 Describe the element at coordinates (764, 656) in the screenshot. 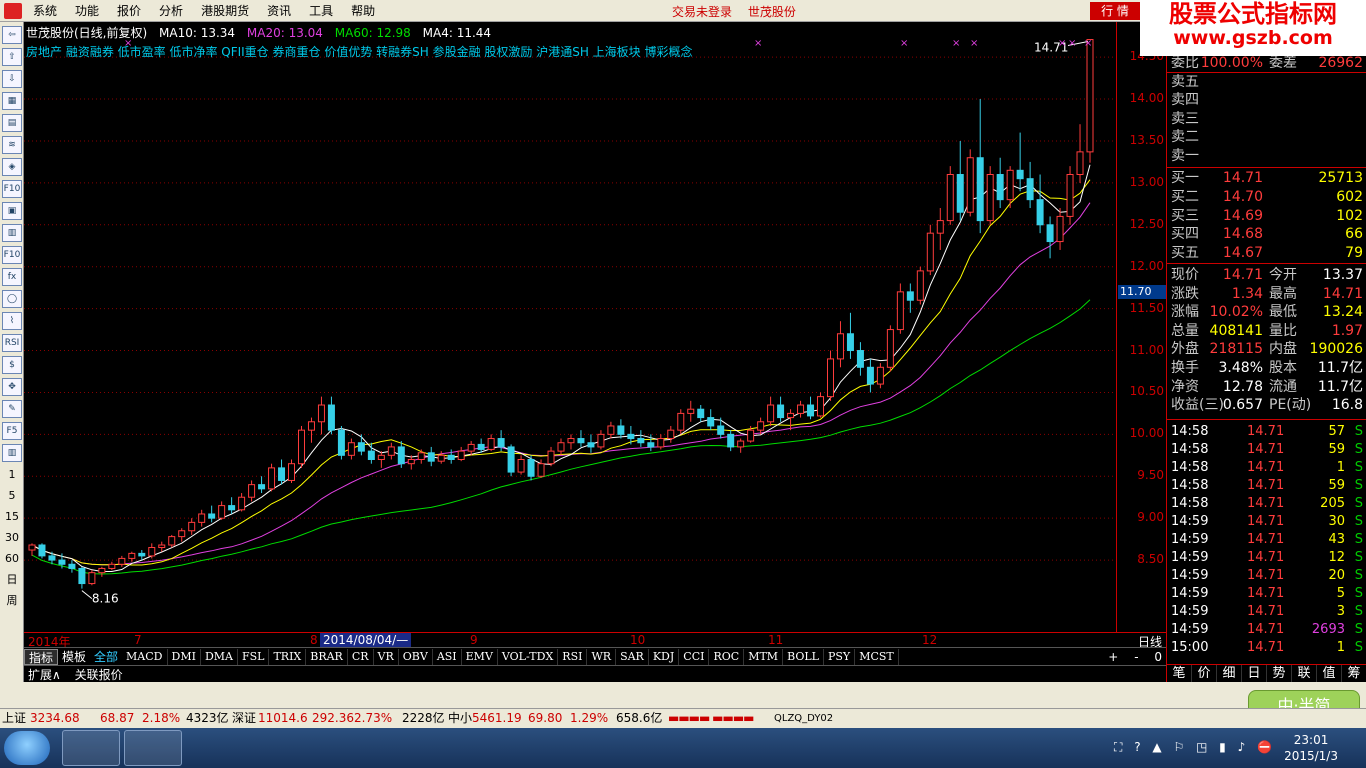

I see `indicator-tab: MTM` at that location.